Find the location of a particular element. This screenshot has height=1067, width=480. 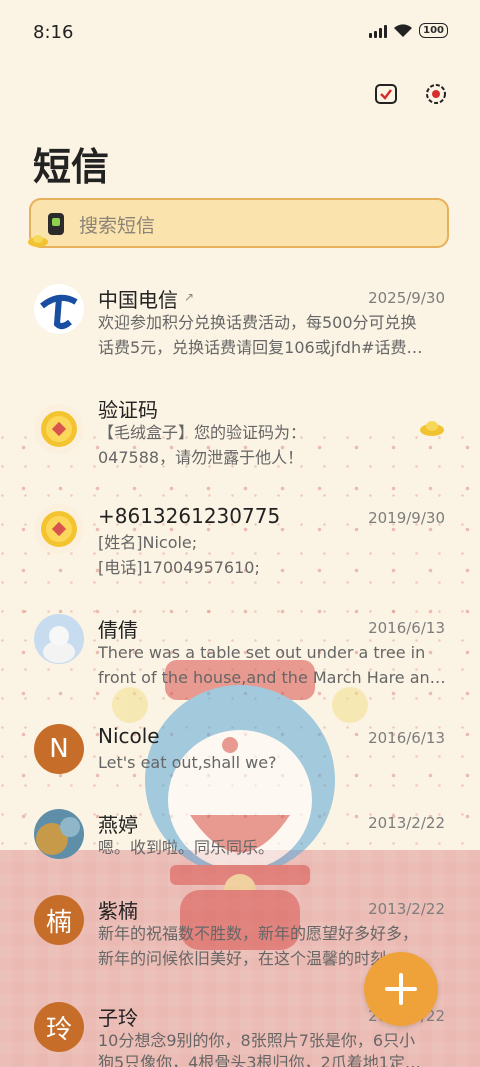

contact-name: Nicole is located at coordinates (129, 736).